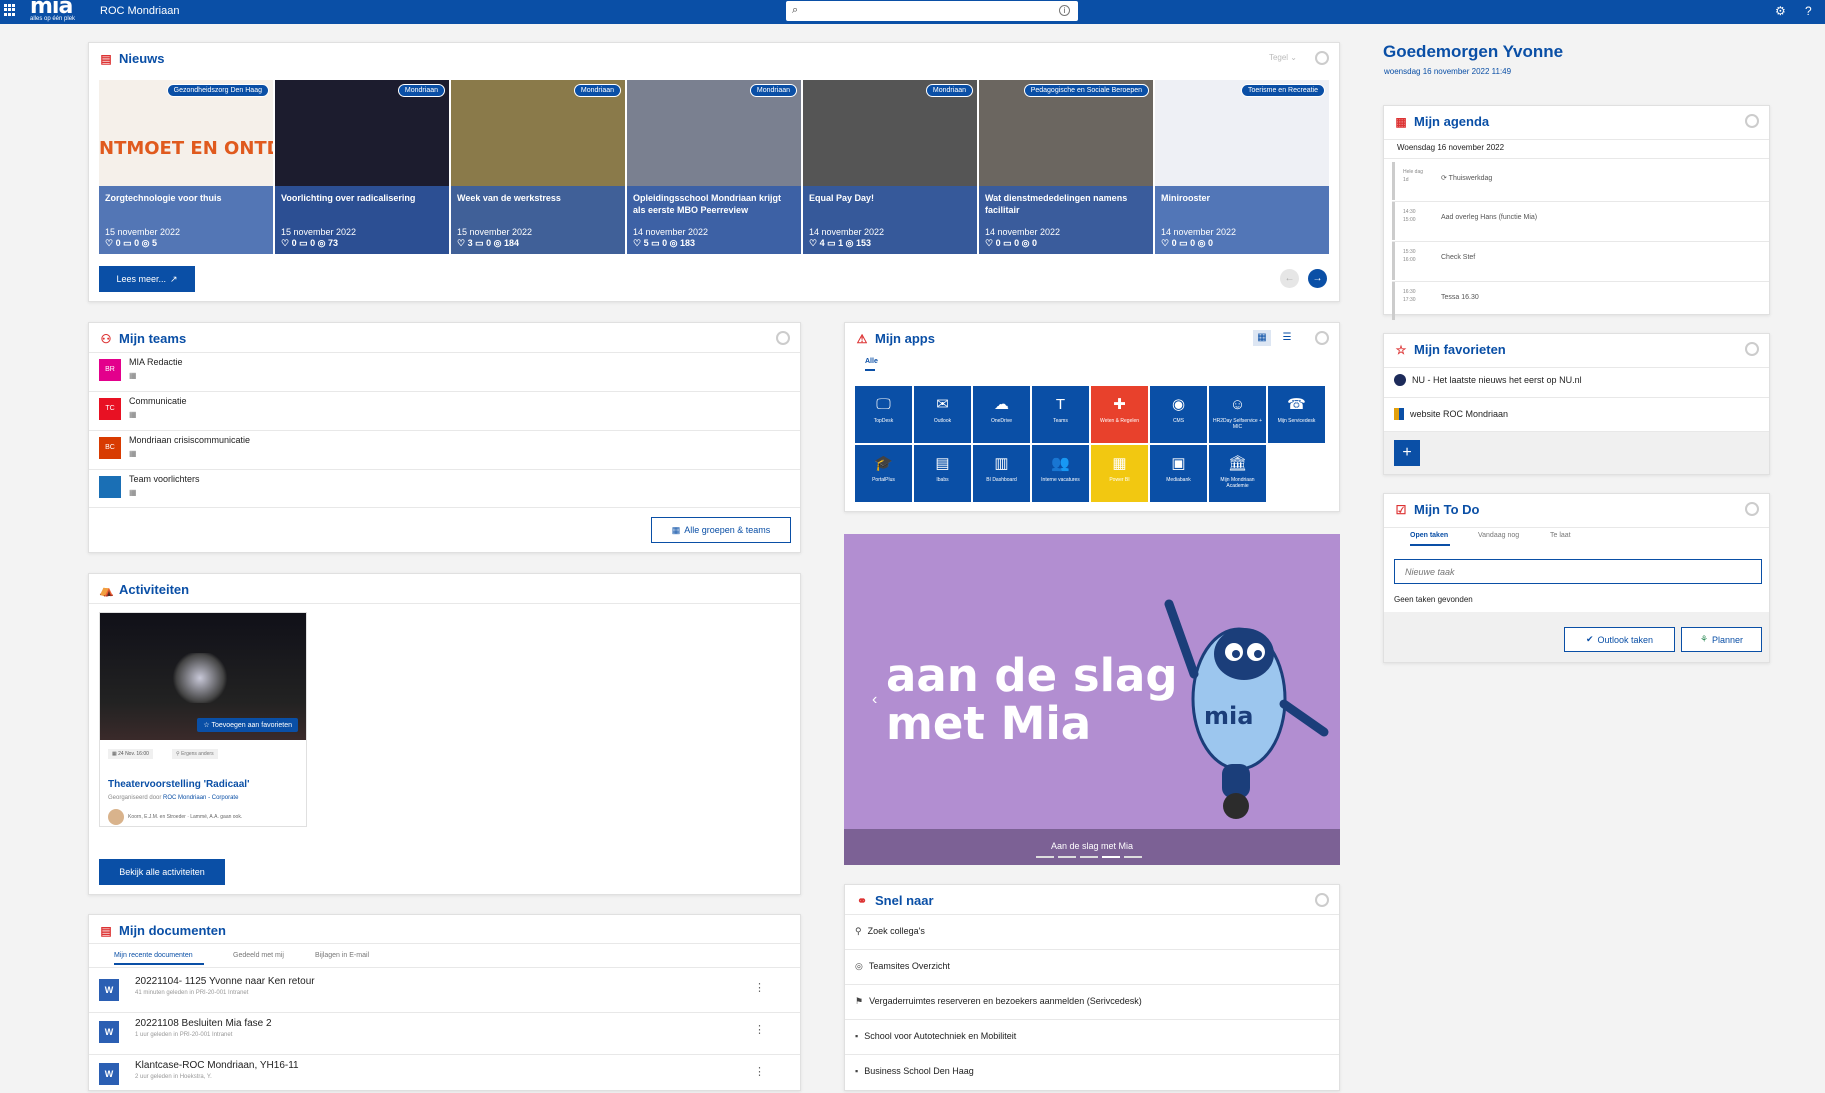 This screenshot has height=1093, width=1825. Describe the element at coordinates (1237, 414) in the screenshot. I see `app-tile: ☺ HR2Day Selfservice + MIC` at that location.